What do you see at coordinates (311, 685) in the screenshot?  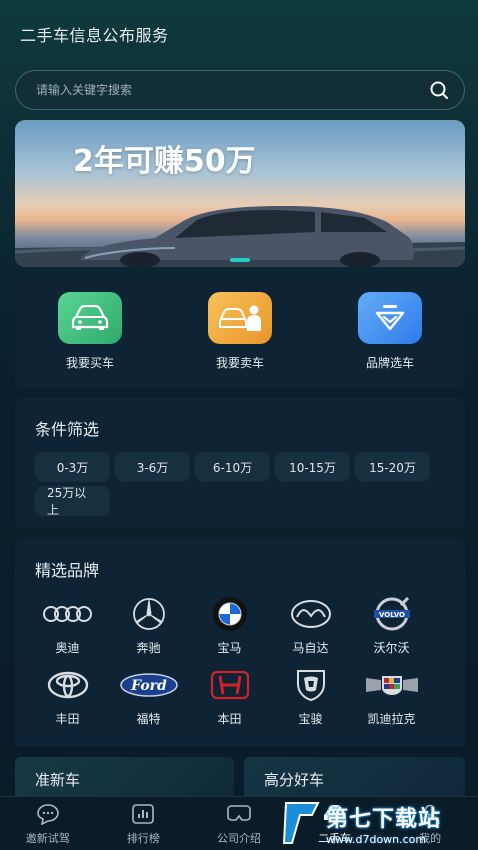 I see `baojun-logo-icon` at bounding box center [311, 685].